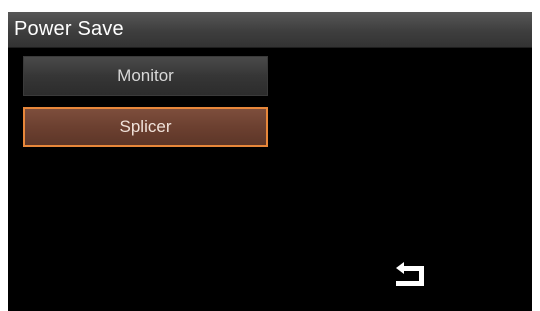  I want to click on title-bar: Power Save, so click(270, 30).